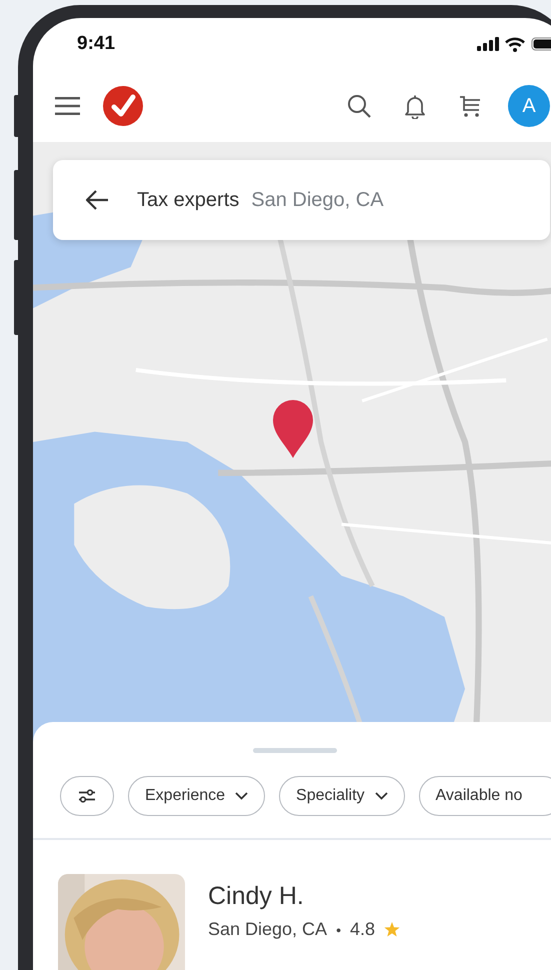  Describe the element at coordinates (123, 106) in the screenshot. I see `checkmark-logo-icon` at that location.